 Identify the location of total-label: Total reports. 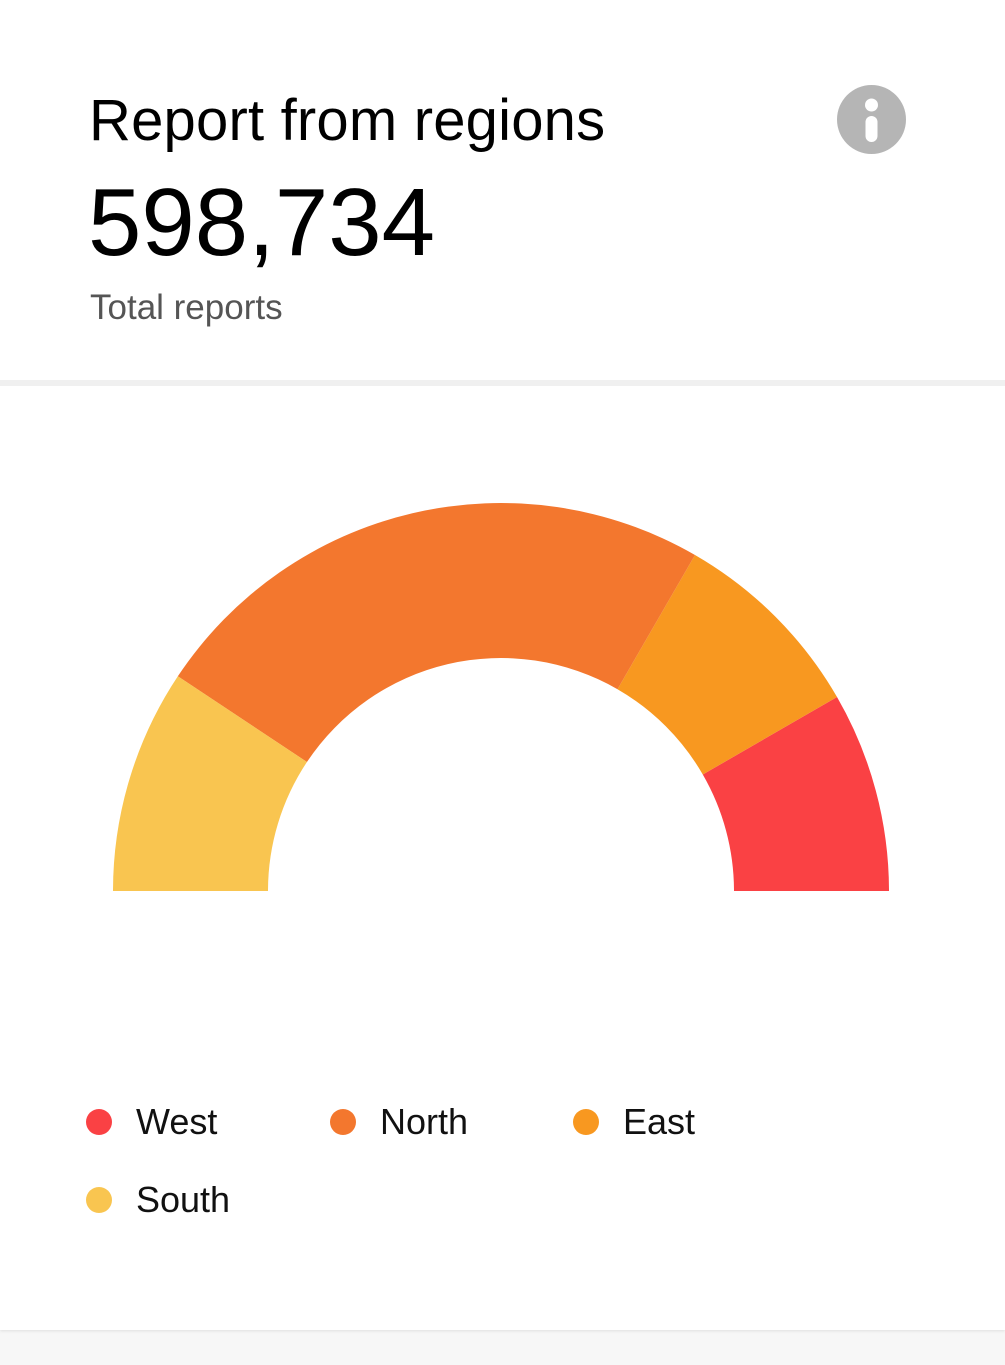
(186, 307).